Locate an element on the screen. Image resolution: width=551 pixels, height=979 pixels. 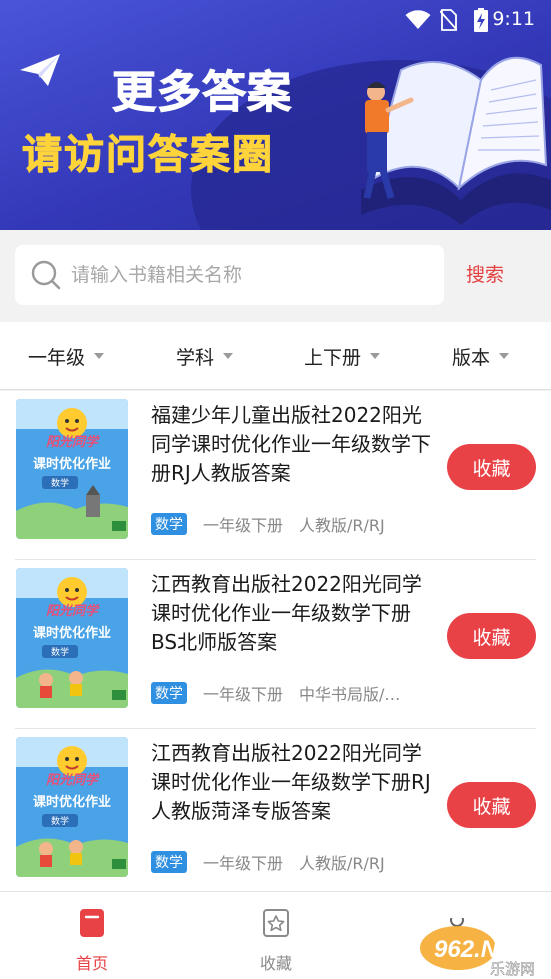
watermark-text: 962.NET is located at coordinates (482, 949).